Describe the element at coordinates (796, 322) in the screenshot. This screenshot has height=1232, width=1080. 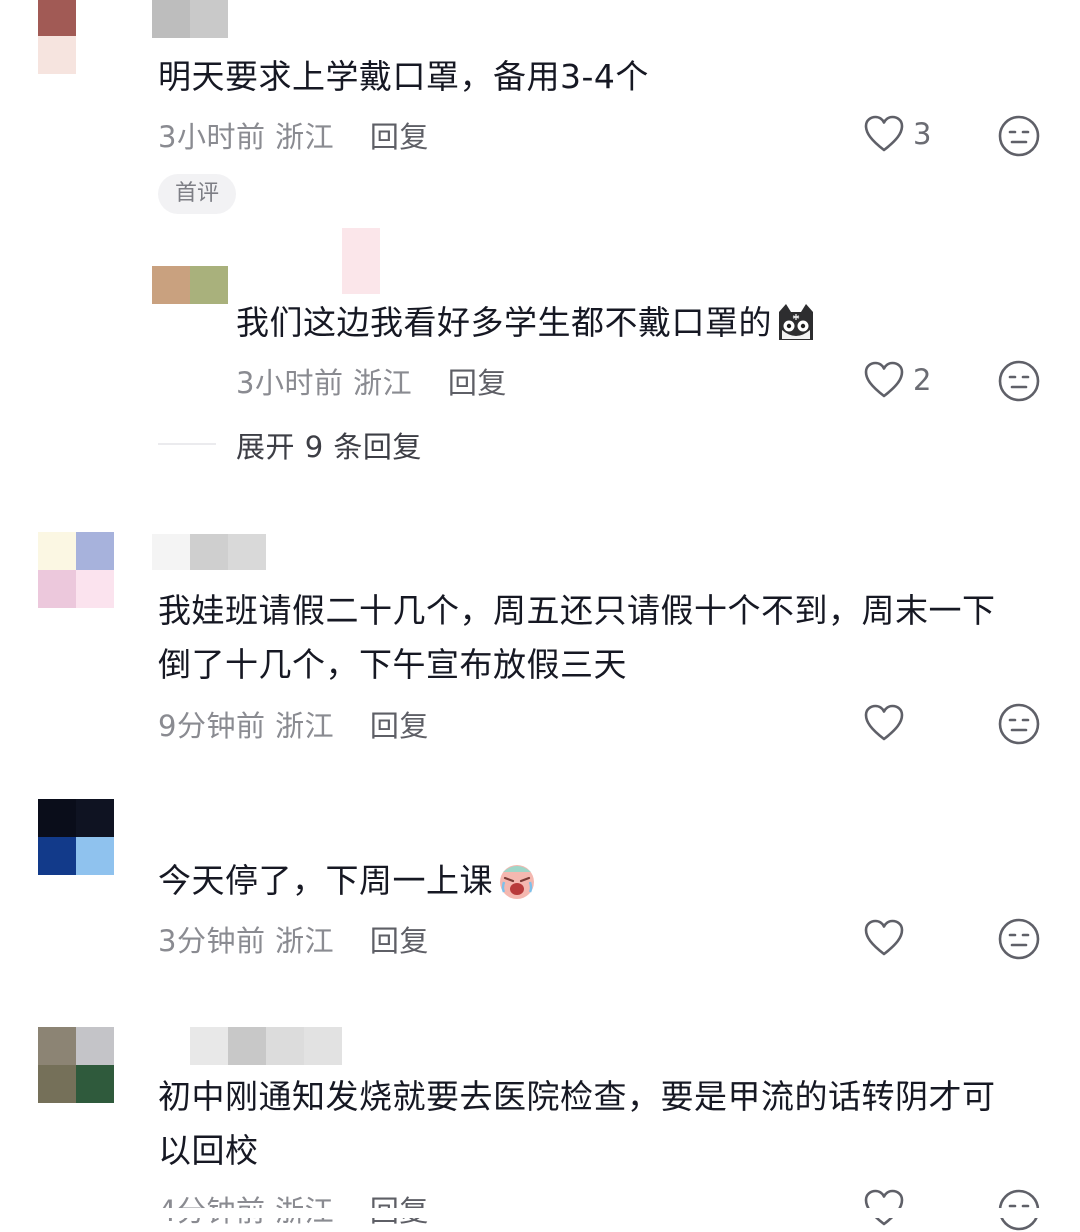
I see `cat-face-icon` at that location.